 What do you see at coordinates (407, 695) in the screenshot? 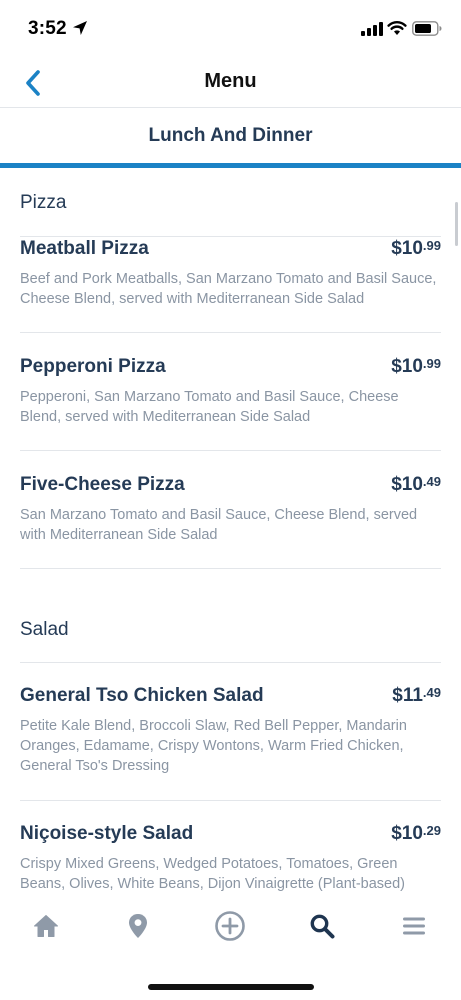
I see `price-dollars: $11` at bounding box center [407, 695].